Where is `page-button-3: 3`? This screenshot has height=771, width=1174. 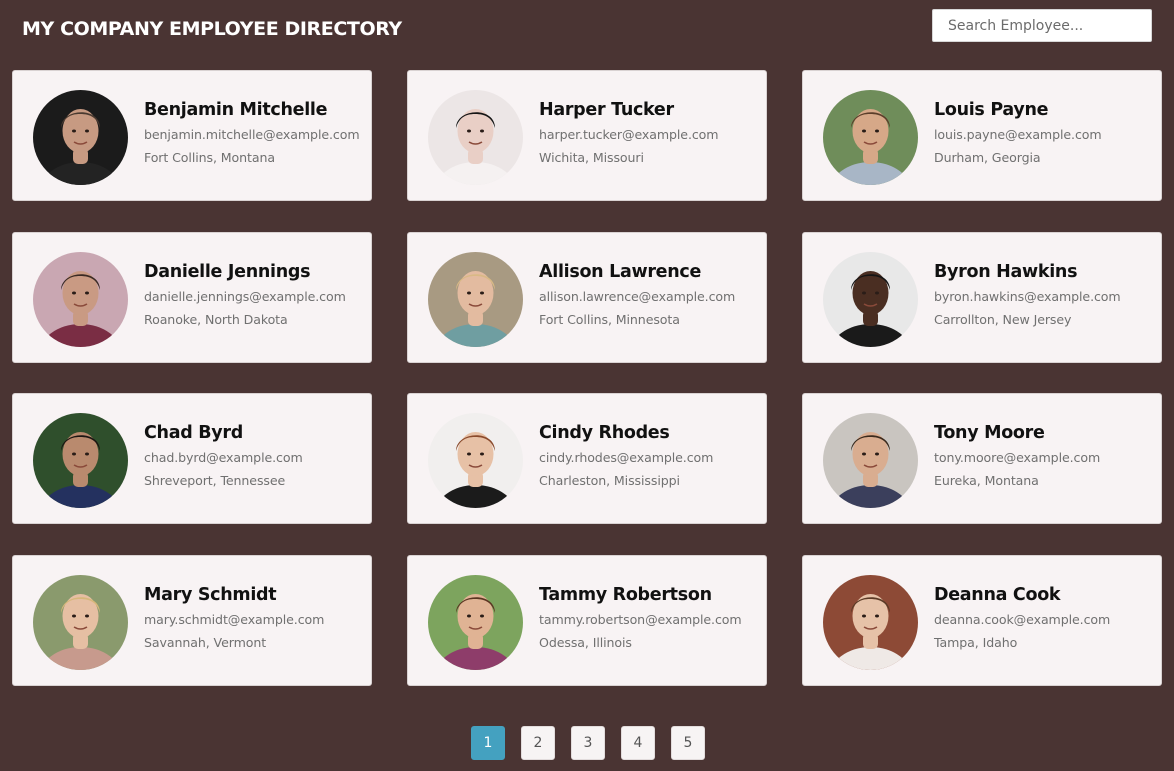
page-button-3: 3 is located at coordinates (588, 743).